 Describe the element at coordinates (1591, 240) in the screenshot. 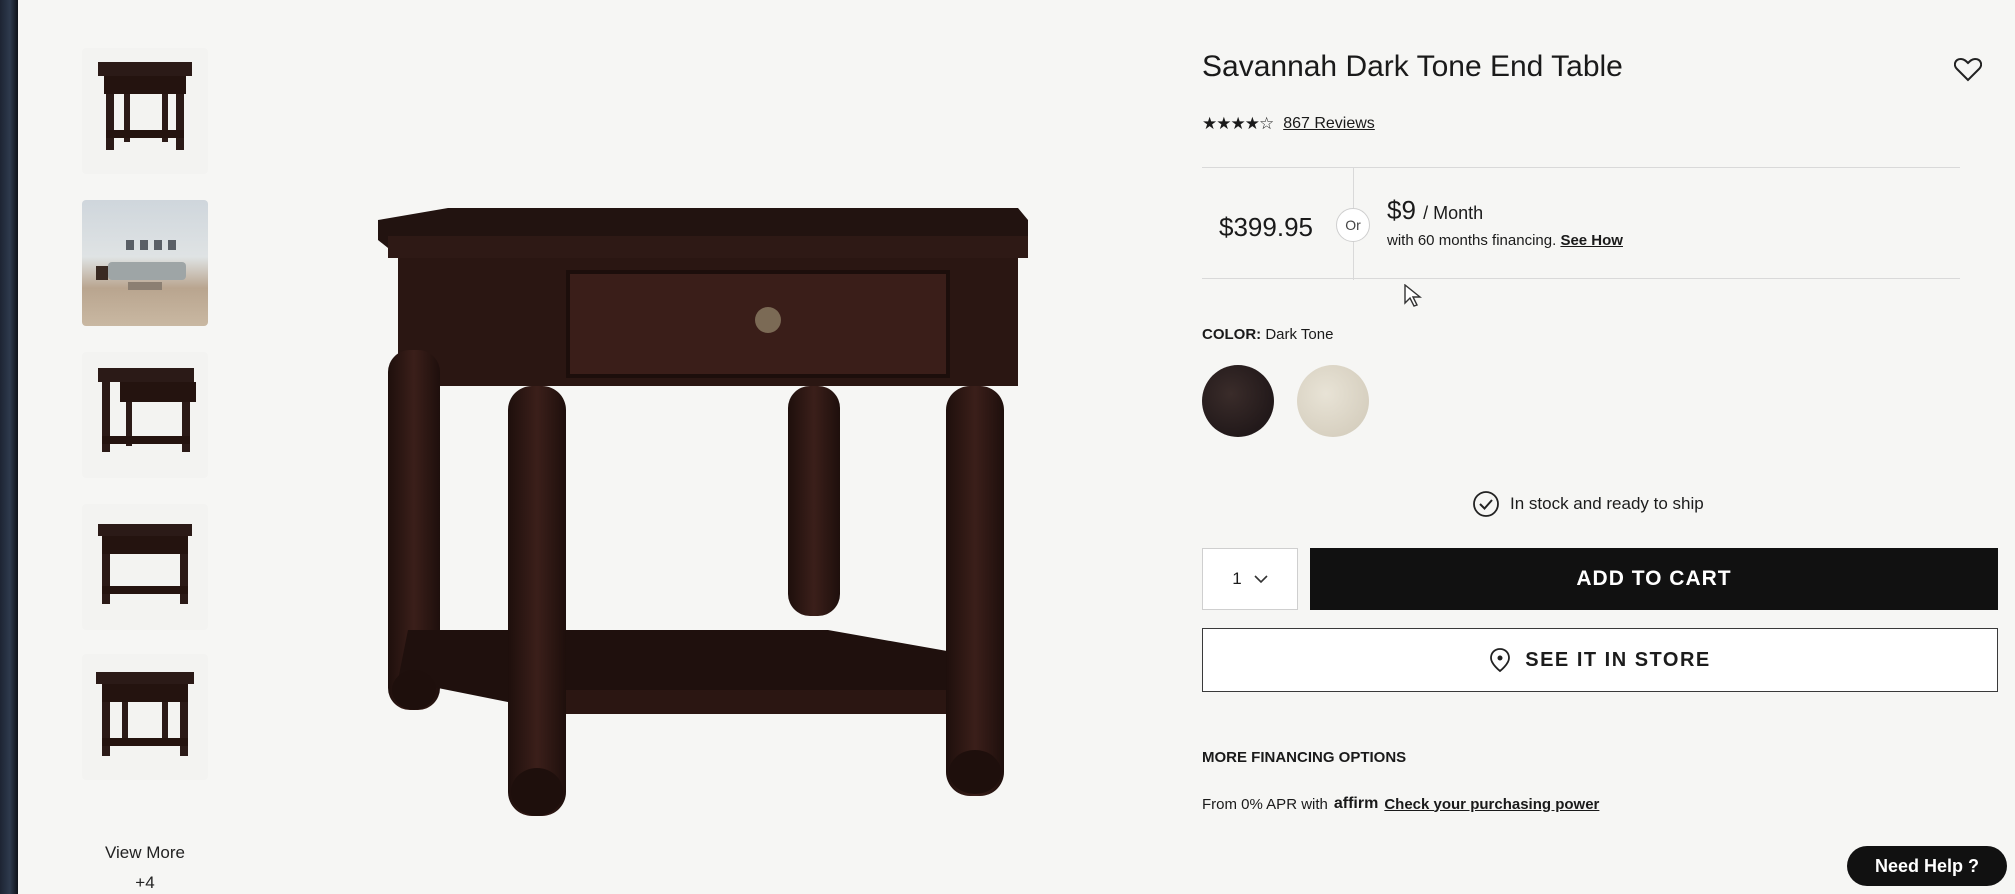

I see `see-how-link: See How` at that location.